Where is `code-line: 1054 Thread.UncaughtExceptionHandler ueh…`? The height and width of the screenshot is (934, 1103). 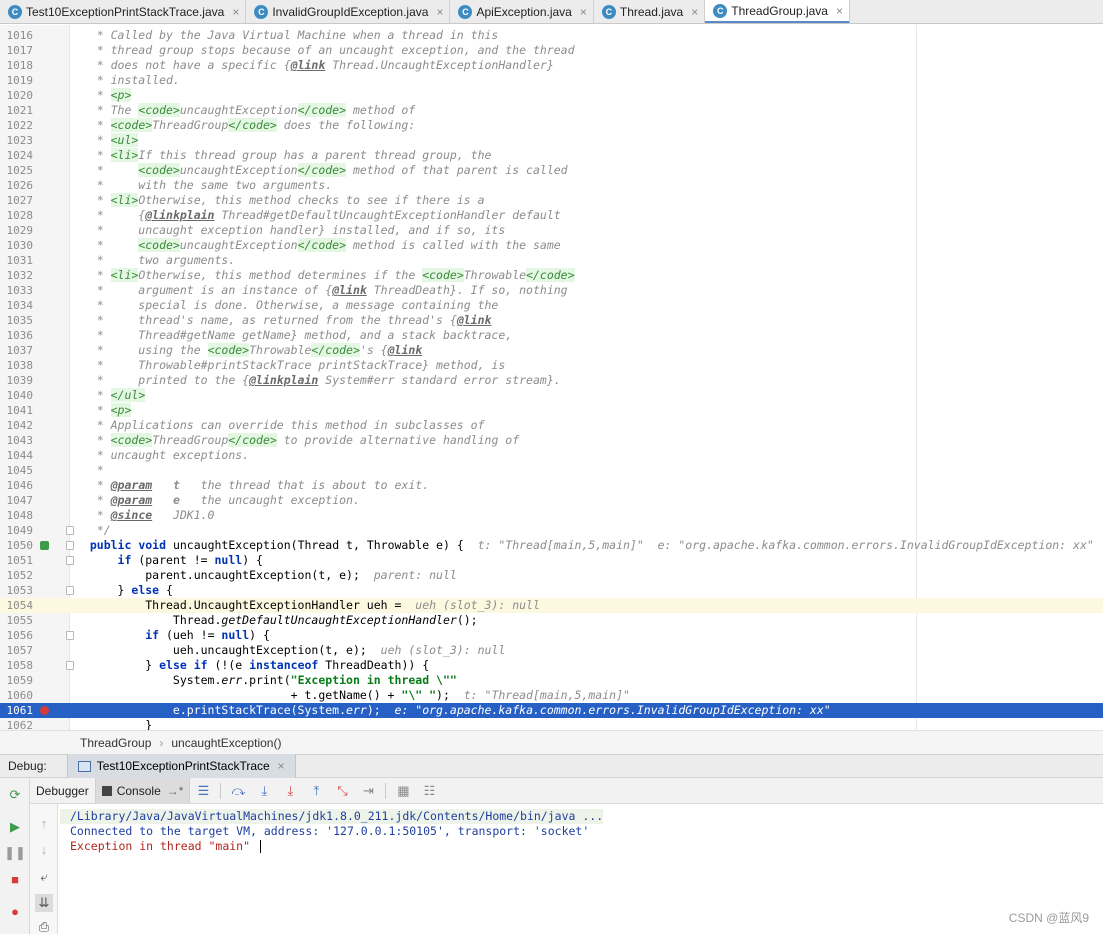 code-line: 1054 Thread.UncaughtExceptionHandler ueh… is located at coordinates (551, 605).